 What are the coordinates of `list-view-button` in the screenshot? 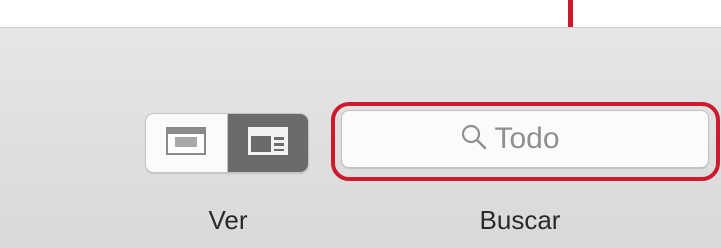 It's located at (267, 143).